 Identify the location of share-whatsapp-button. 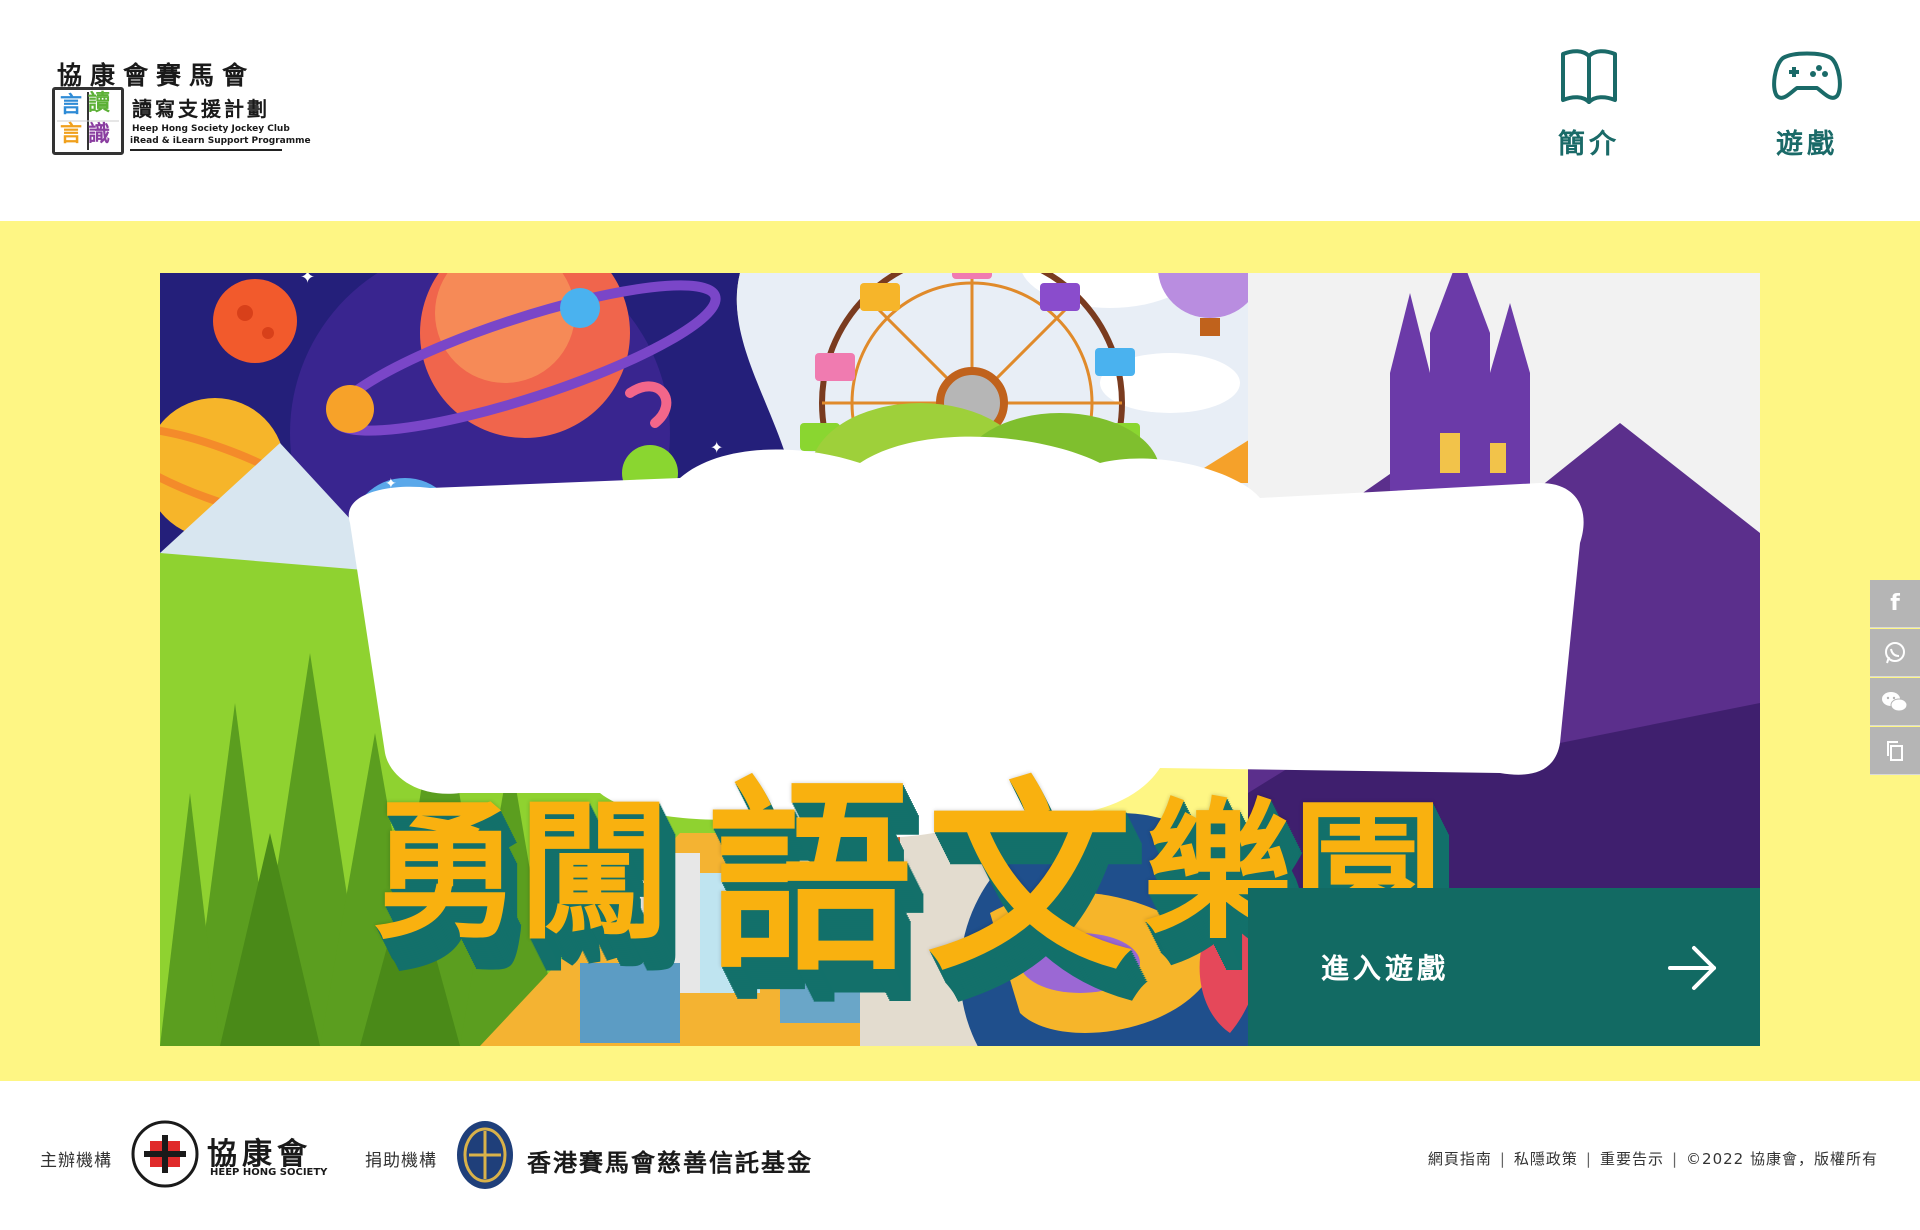
(1895, 653).